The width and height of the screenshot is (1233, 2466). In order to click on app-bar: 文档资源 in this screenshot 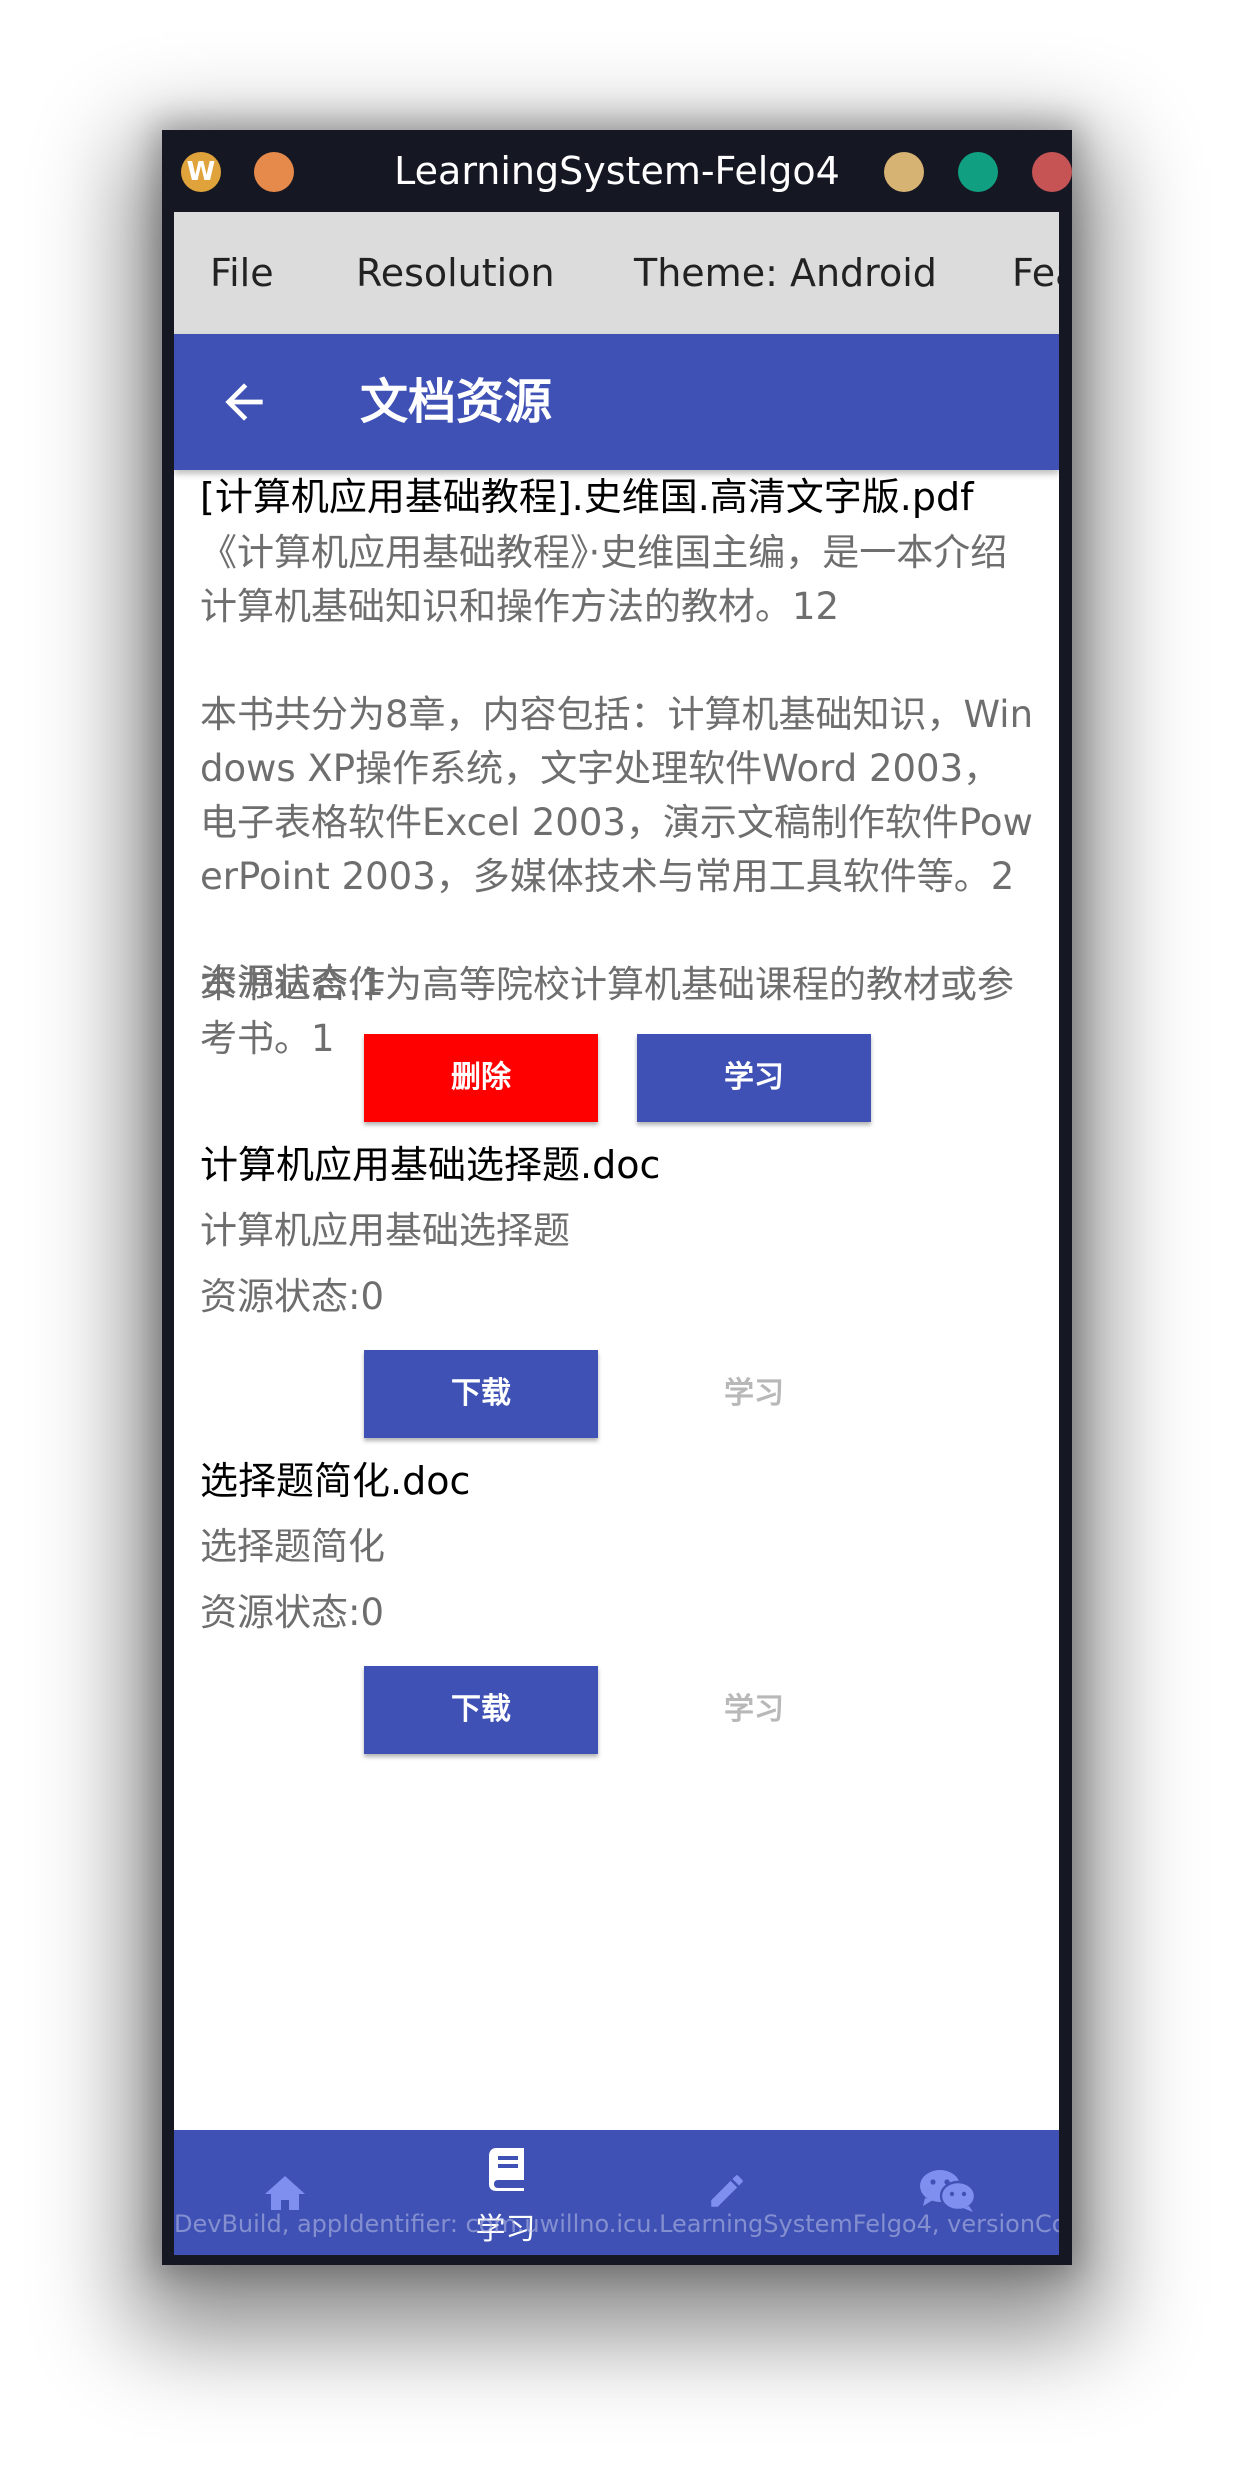, I will do `click(616, 402)`.